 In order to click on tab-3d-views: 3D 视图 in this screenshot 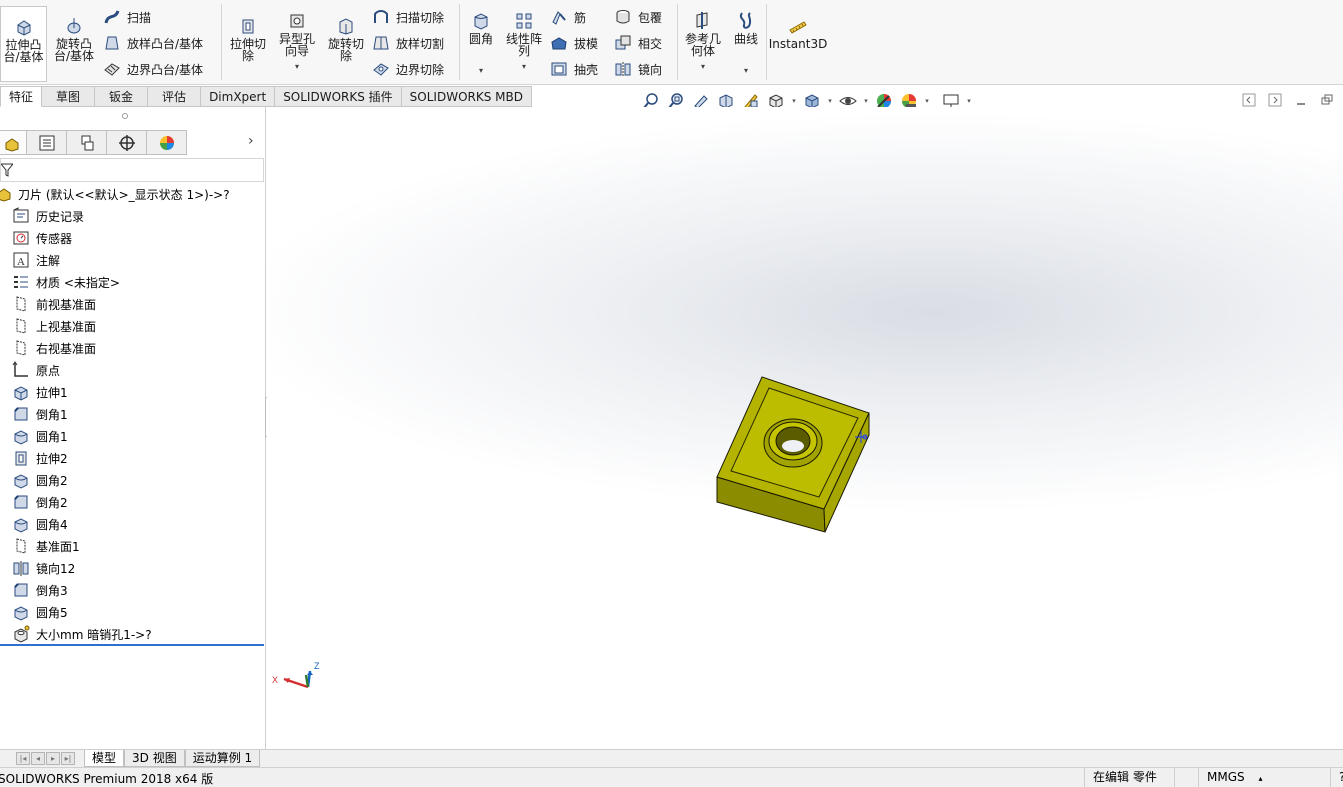, I will do `click(154, 758)`.